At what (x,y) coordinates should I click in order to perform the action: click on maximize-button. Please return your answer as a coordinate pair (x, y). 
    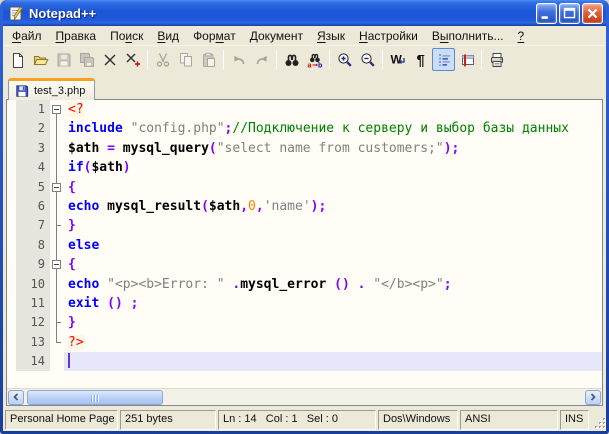
    Looking at the image, I should click on (569, 13).